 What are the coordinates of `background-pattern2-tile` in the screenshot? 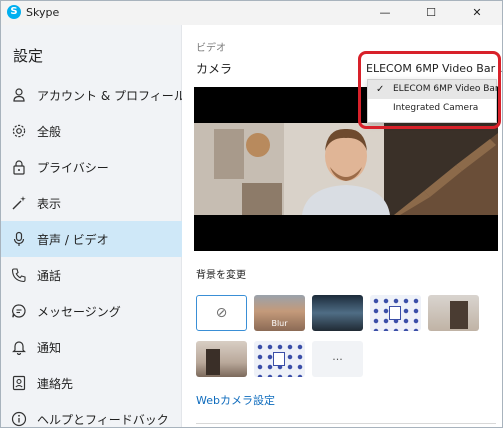 It's located at (279, 359).